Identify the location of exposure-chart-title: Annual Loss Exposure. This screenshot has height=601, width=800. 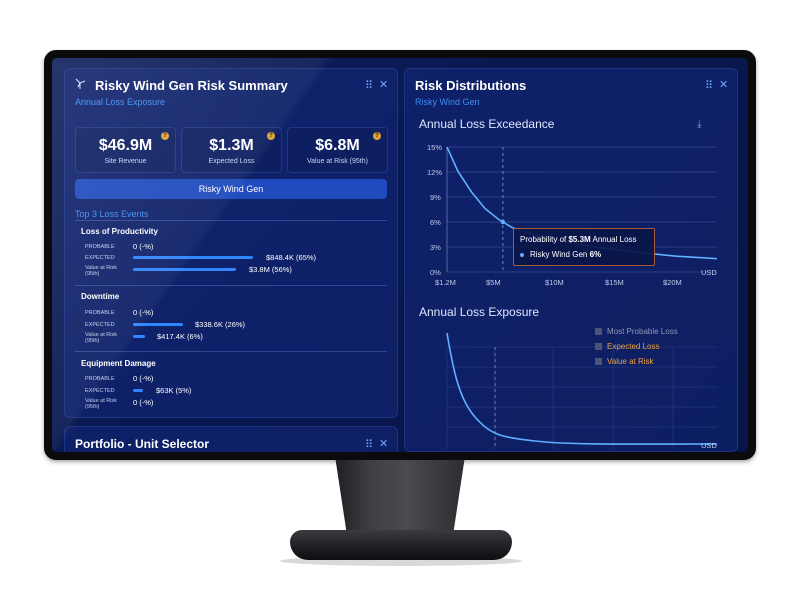
(479, 312).